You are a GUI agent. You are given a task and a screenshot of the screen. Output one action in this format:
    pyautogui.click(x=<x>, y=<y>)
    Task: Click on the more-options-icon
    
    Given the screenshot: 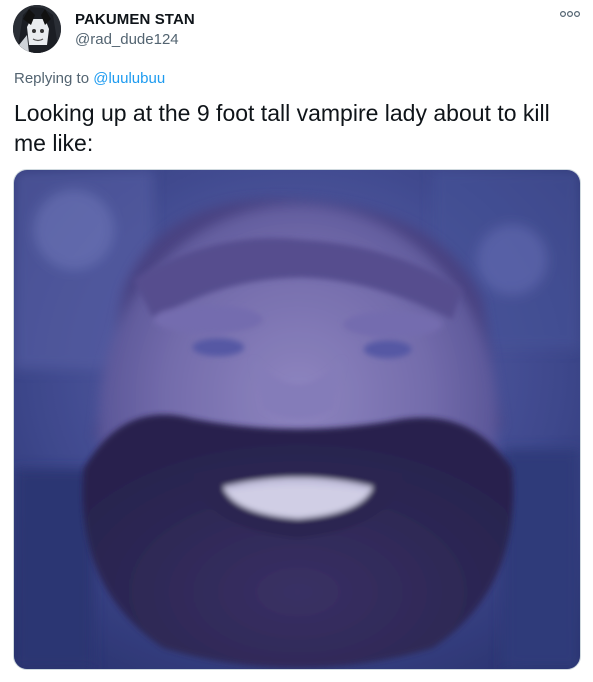 What is the action you would take?
    pyautogui.click(x=570, y=14)
    